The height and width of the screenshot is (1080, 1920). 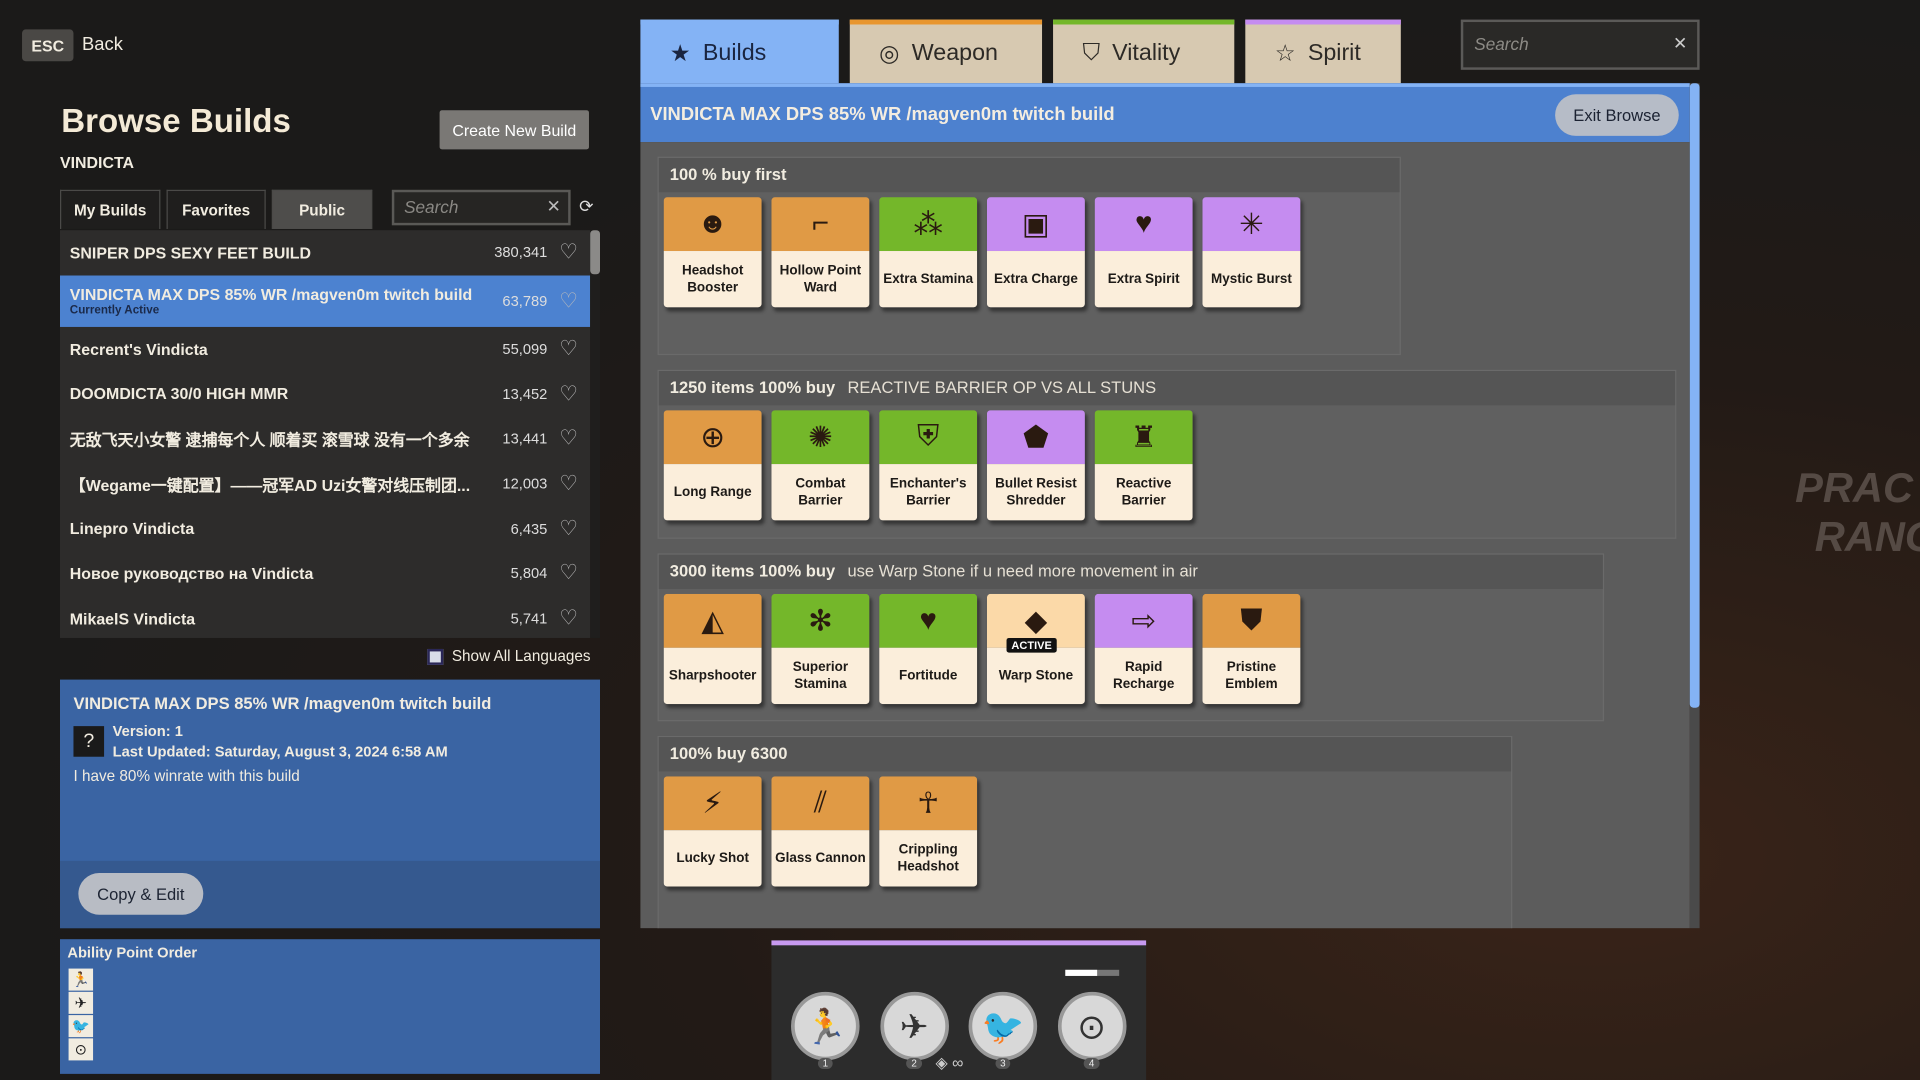 I want to click on item-card: ✺ Combat Barrier, so click(x=820, y=465).